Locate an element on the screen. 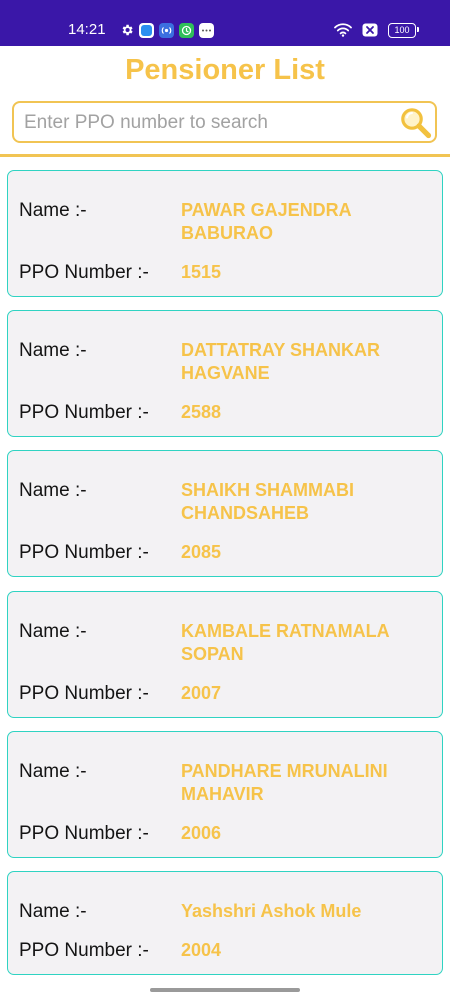  pensioner-name-line2: SOPAN is located at coordinates (212, 654).